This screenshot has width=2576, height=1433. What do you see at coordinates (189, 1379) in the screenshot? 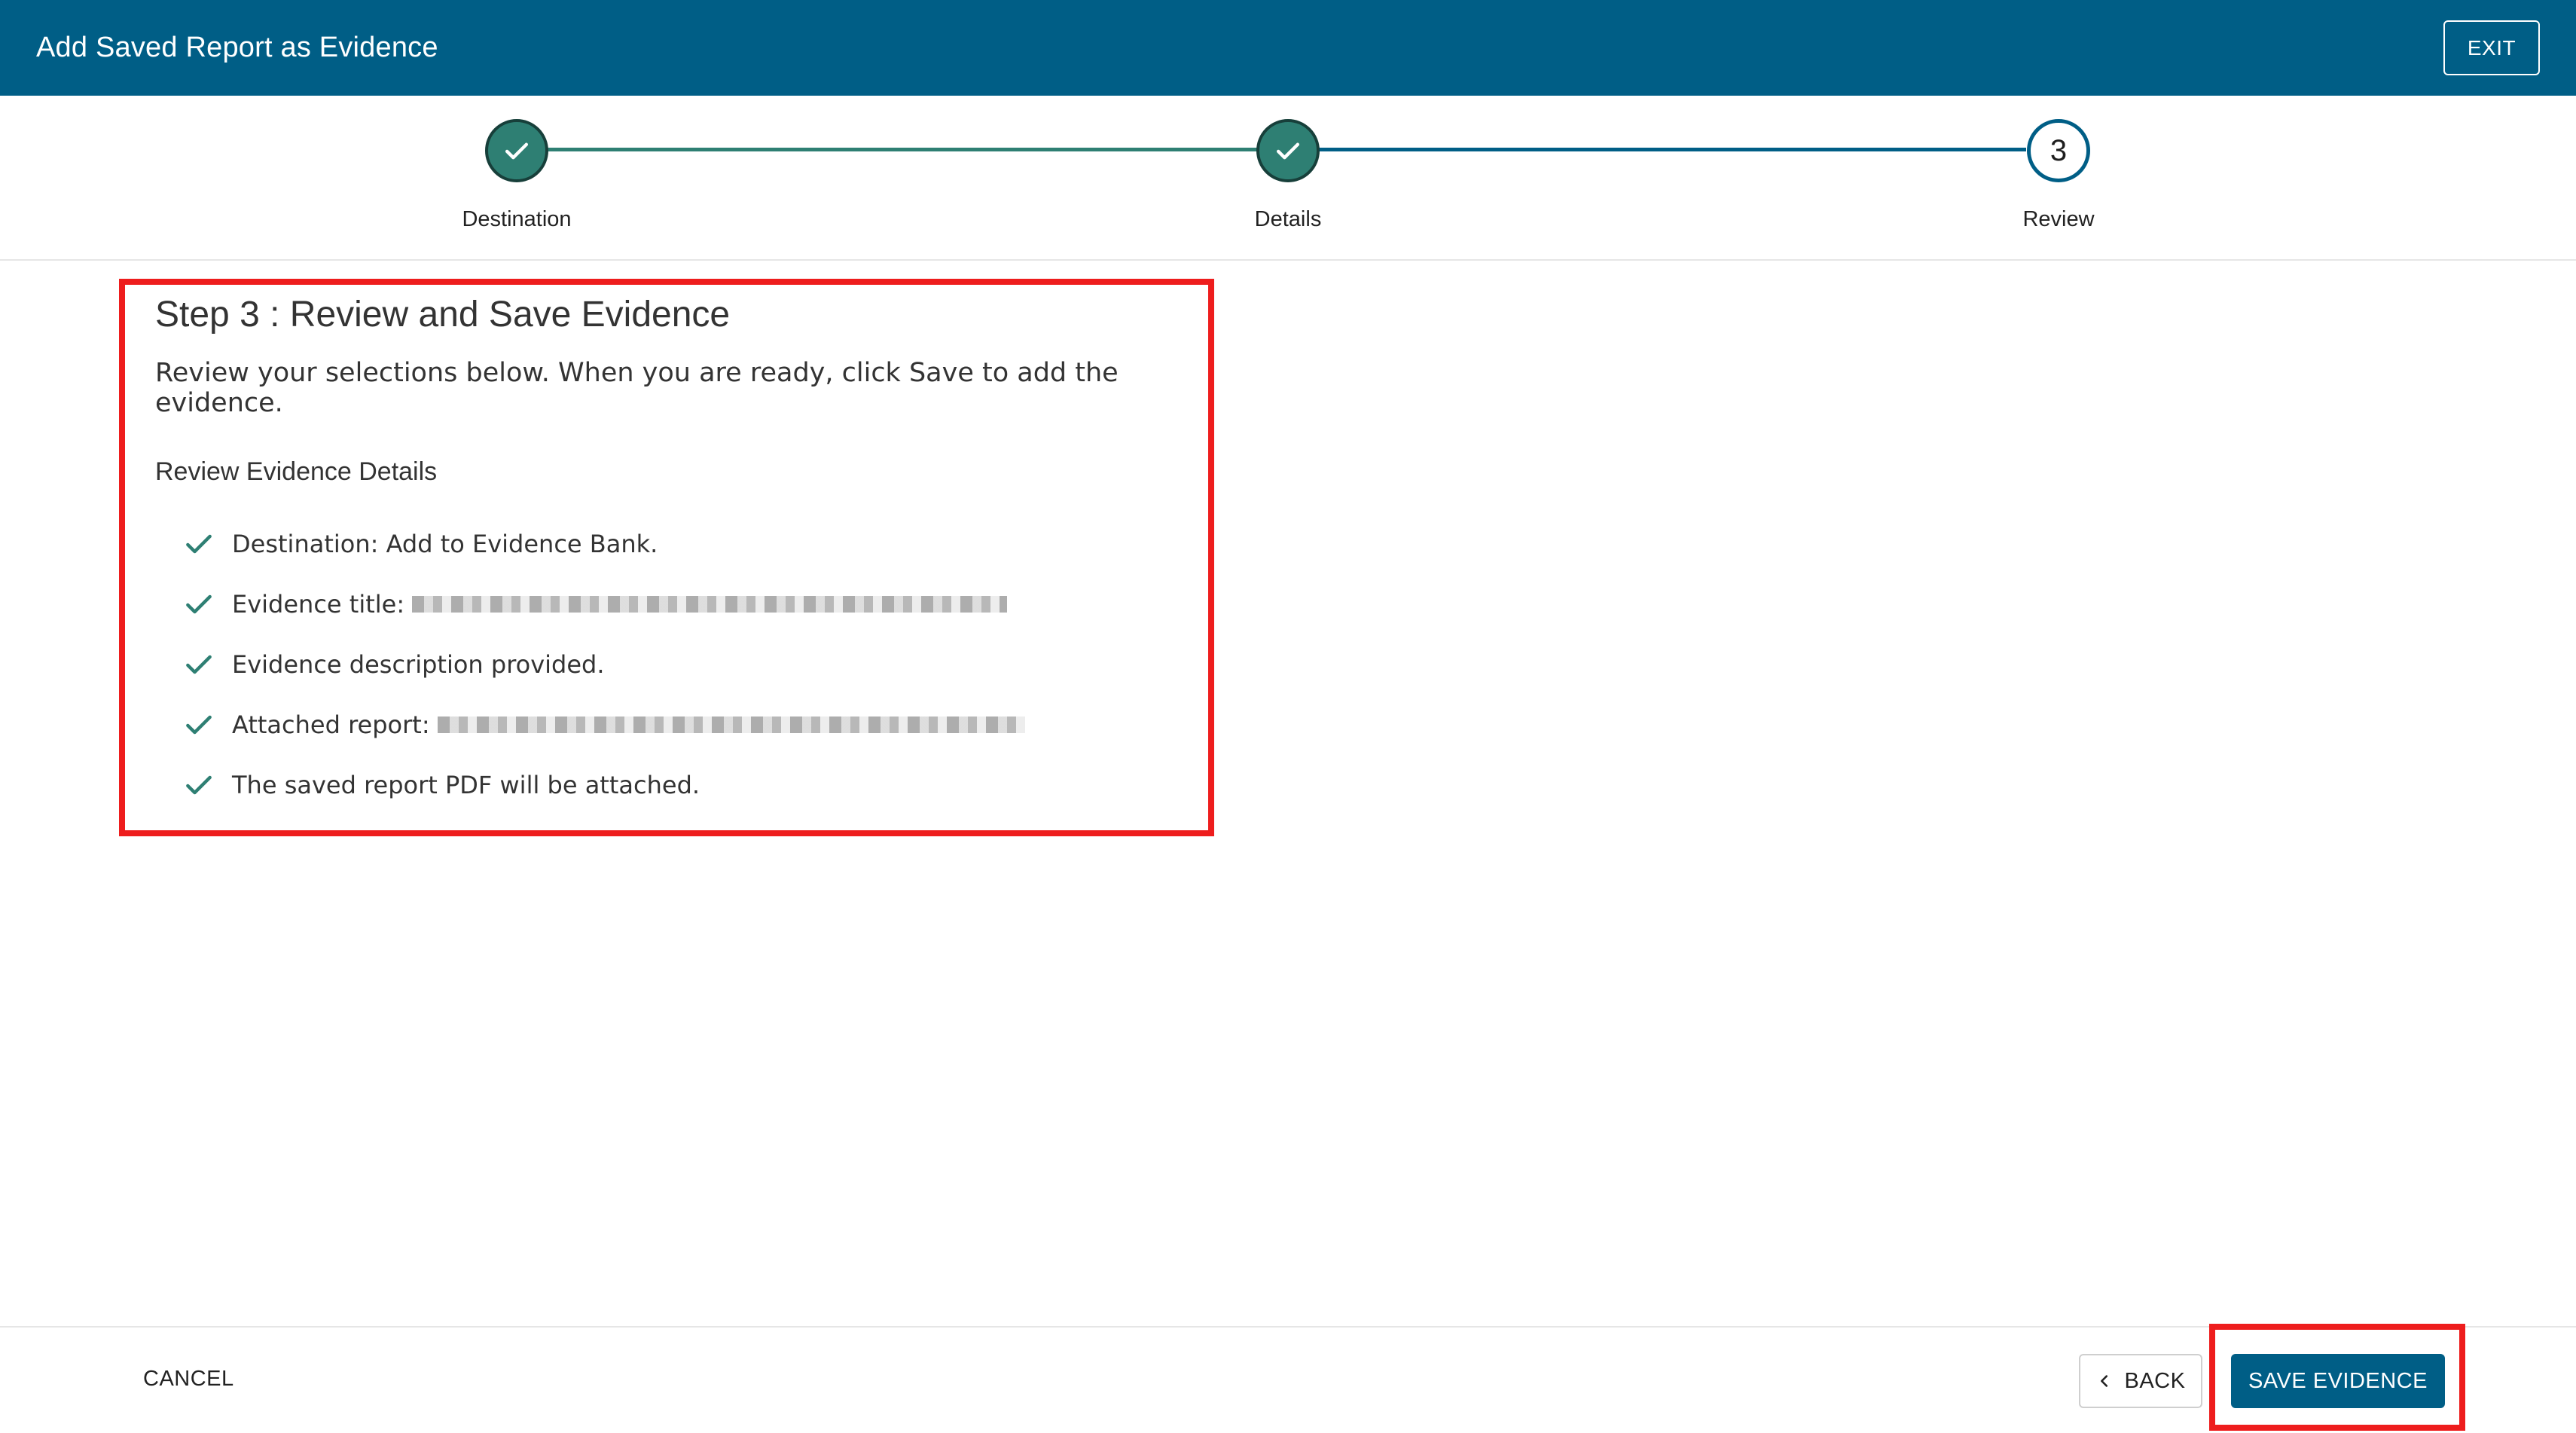
I see `cancel-button: CANCEL` at bounding box center [189, 1379].